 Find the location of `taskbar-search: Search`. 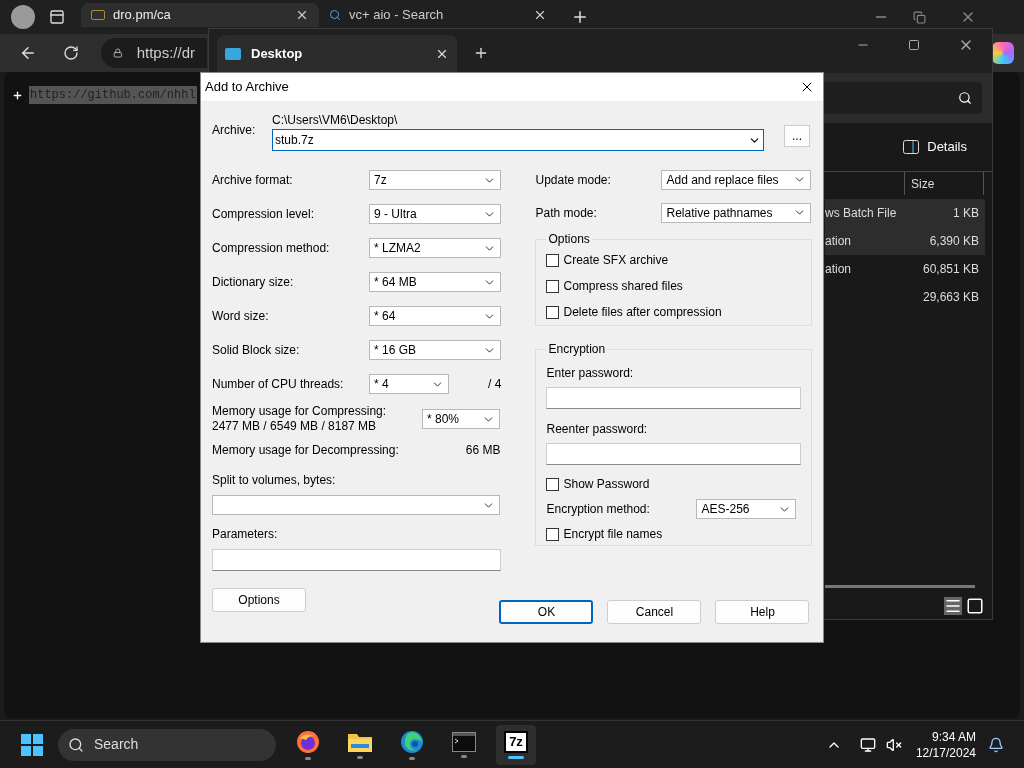

taskbar-search: Search is located at coordinates (167, 744).